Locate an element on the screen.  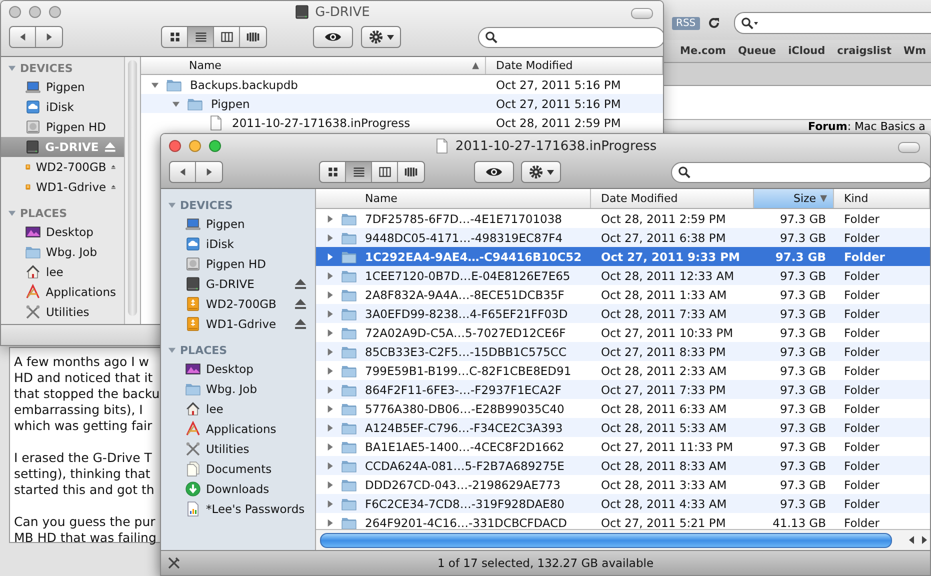
list-row: 1C292EA4-9AE4…-C94416B10C52 Oct 27, 2011 9:33 PM 97.3 GB Folder is located at coordinates (623, 256).